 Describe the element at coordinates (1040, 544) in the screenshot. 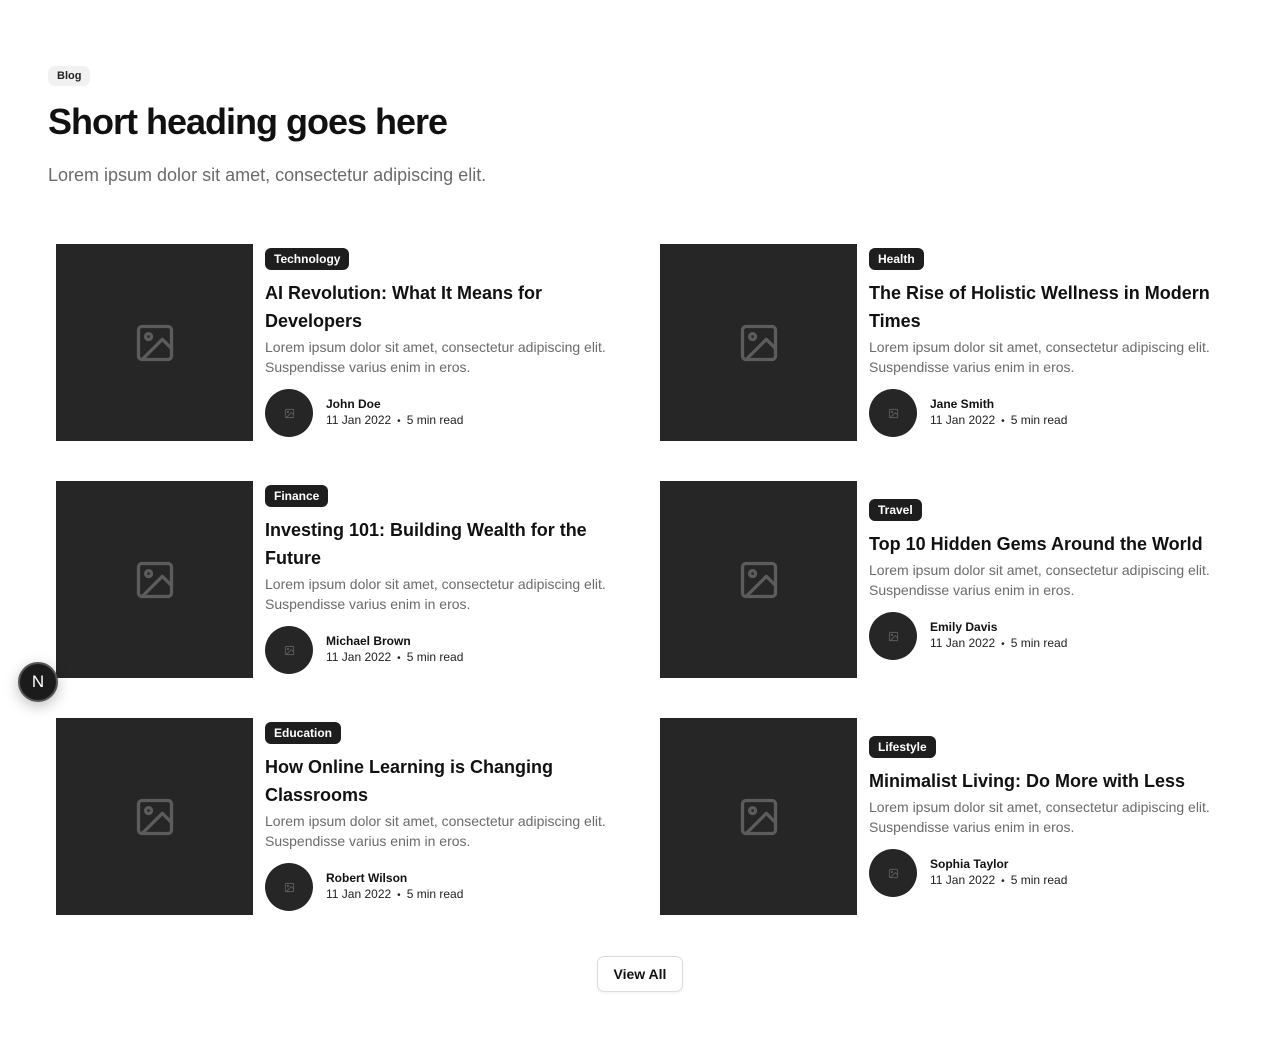

I see `post-title: Top 10 Hidden Gems Around the World` at that location.